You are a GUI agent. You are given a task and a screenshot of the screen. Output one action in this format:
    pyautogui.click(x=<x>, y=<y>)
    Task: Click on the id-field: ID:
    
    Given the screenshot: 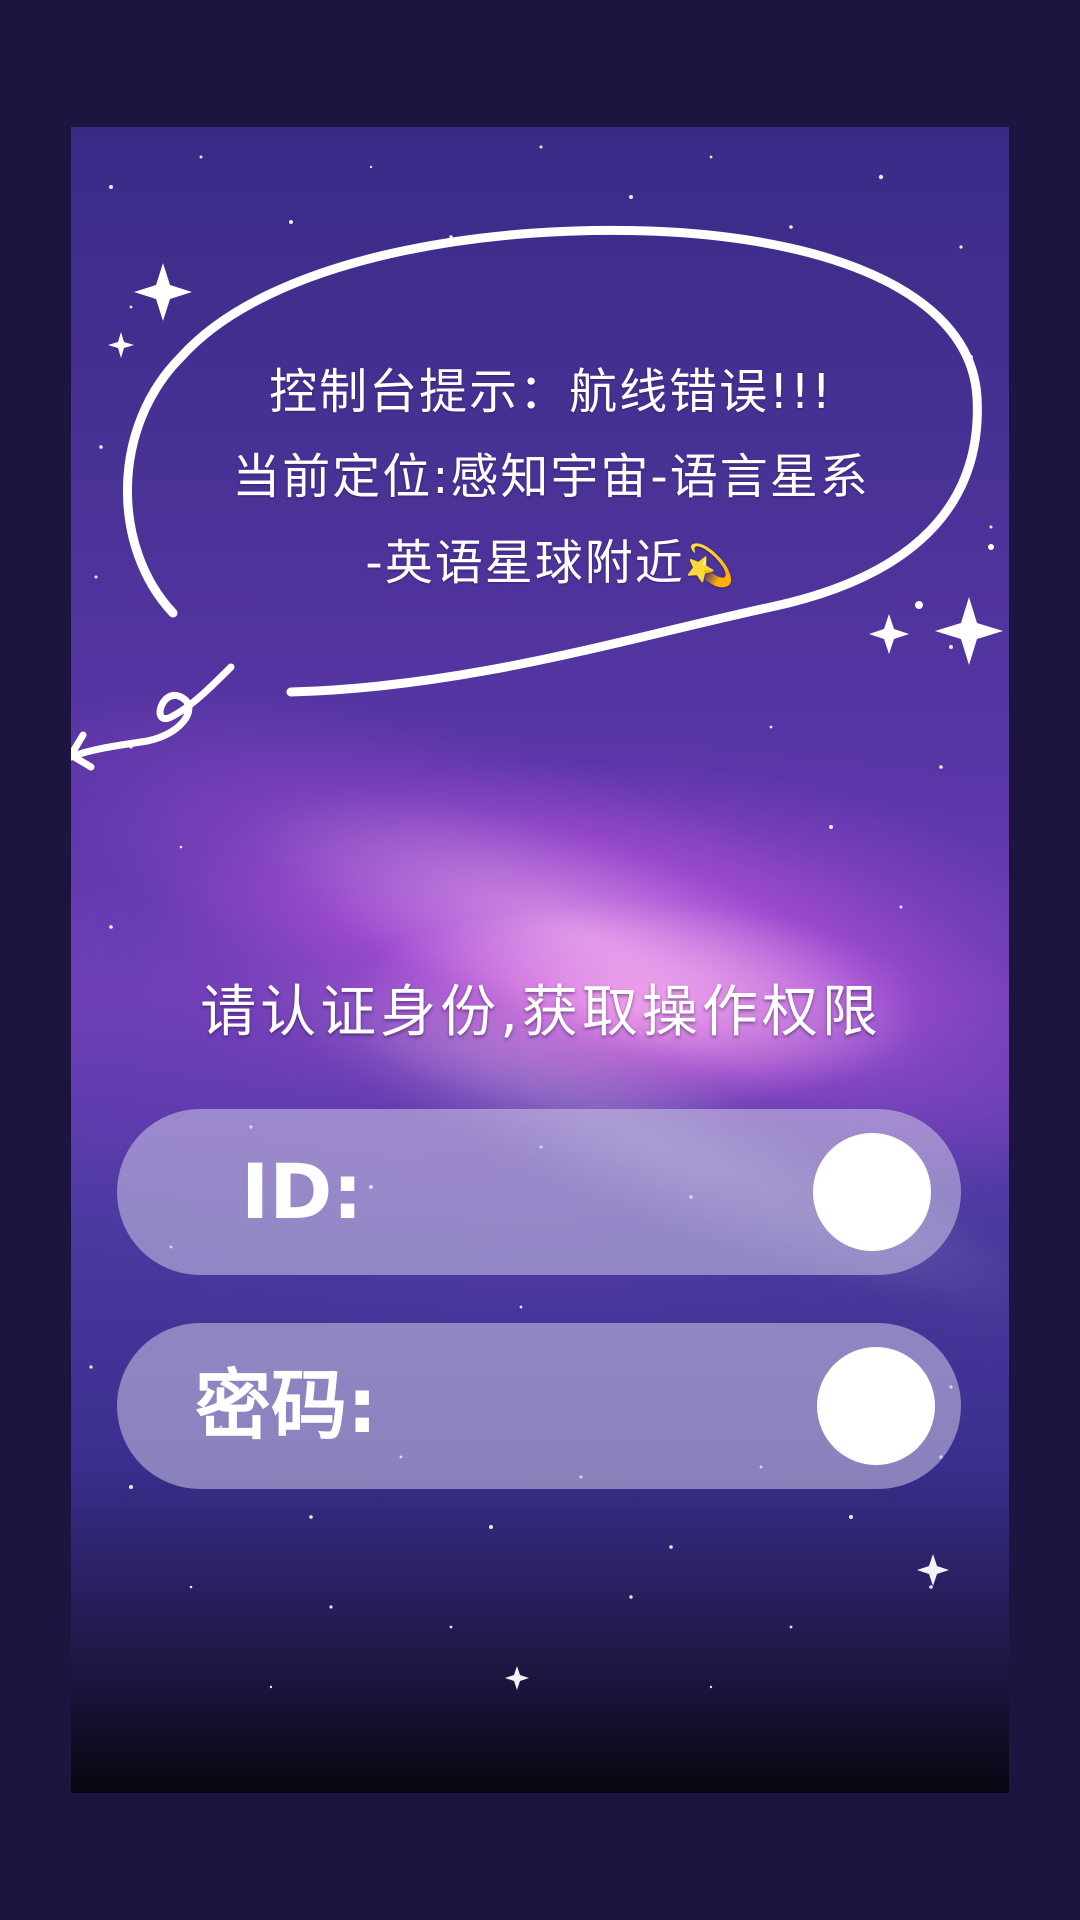 What is the action you would take?
    pyautogui.click(x=539, y=1192)
    